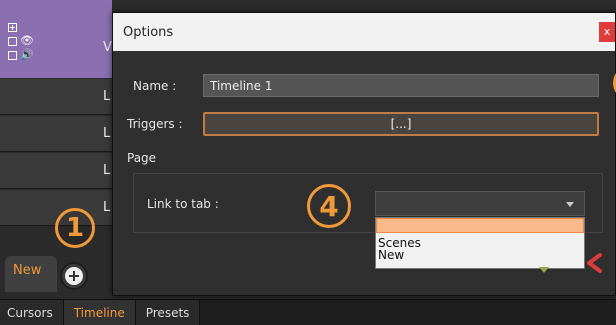  I want to click on chevron-down-icon, so click(570, 204).